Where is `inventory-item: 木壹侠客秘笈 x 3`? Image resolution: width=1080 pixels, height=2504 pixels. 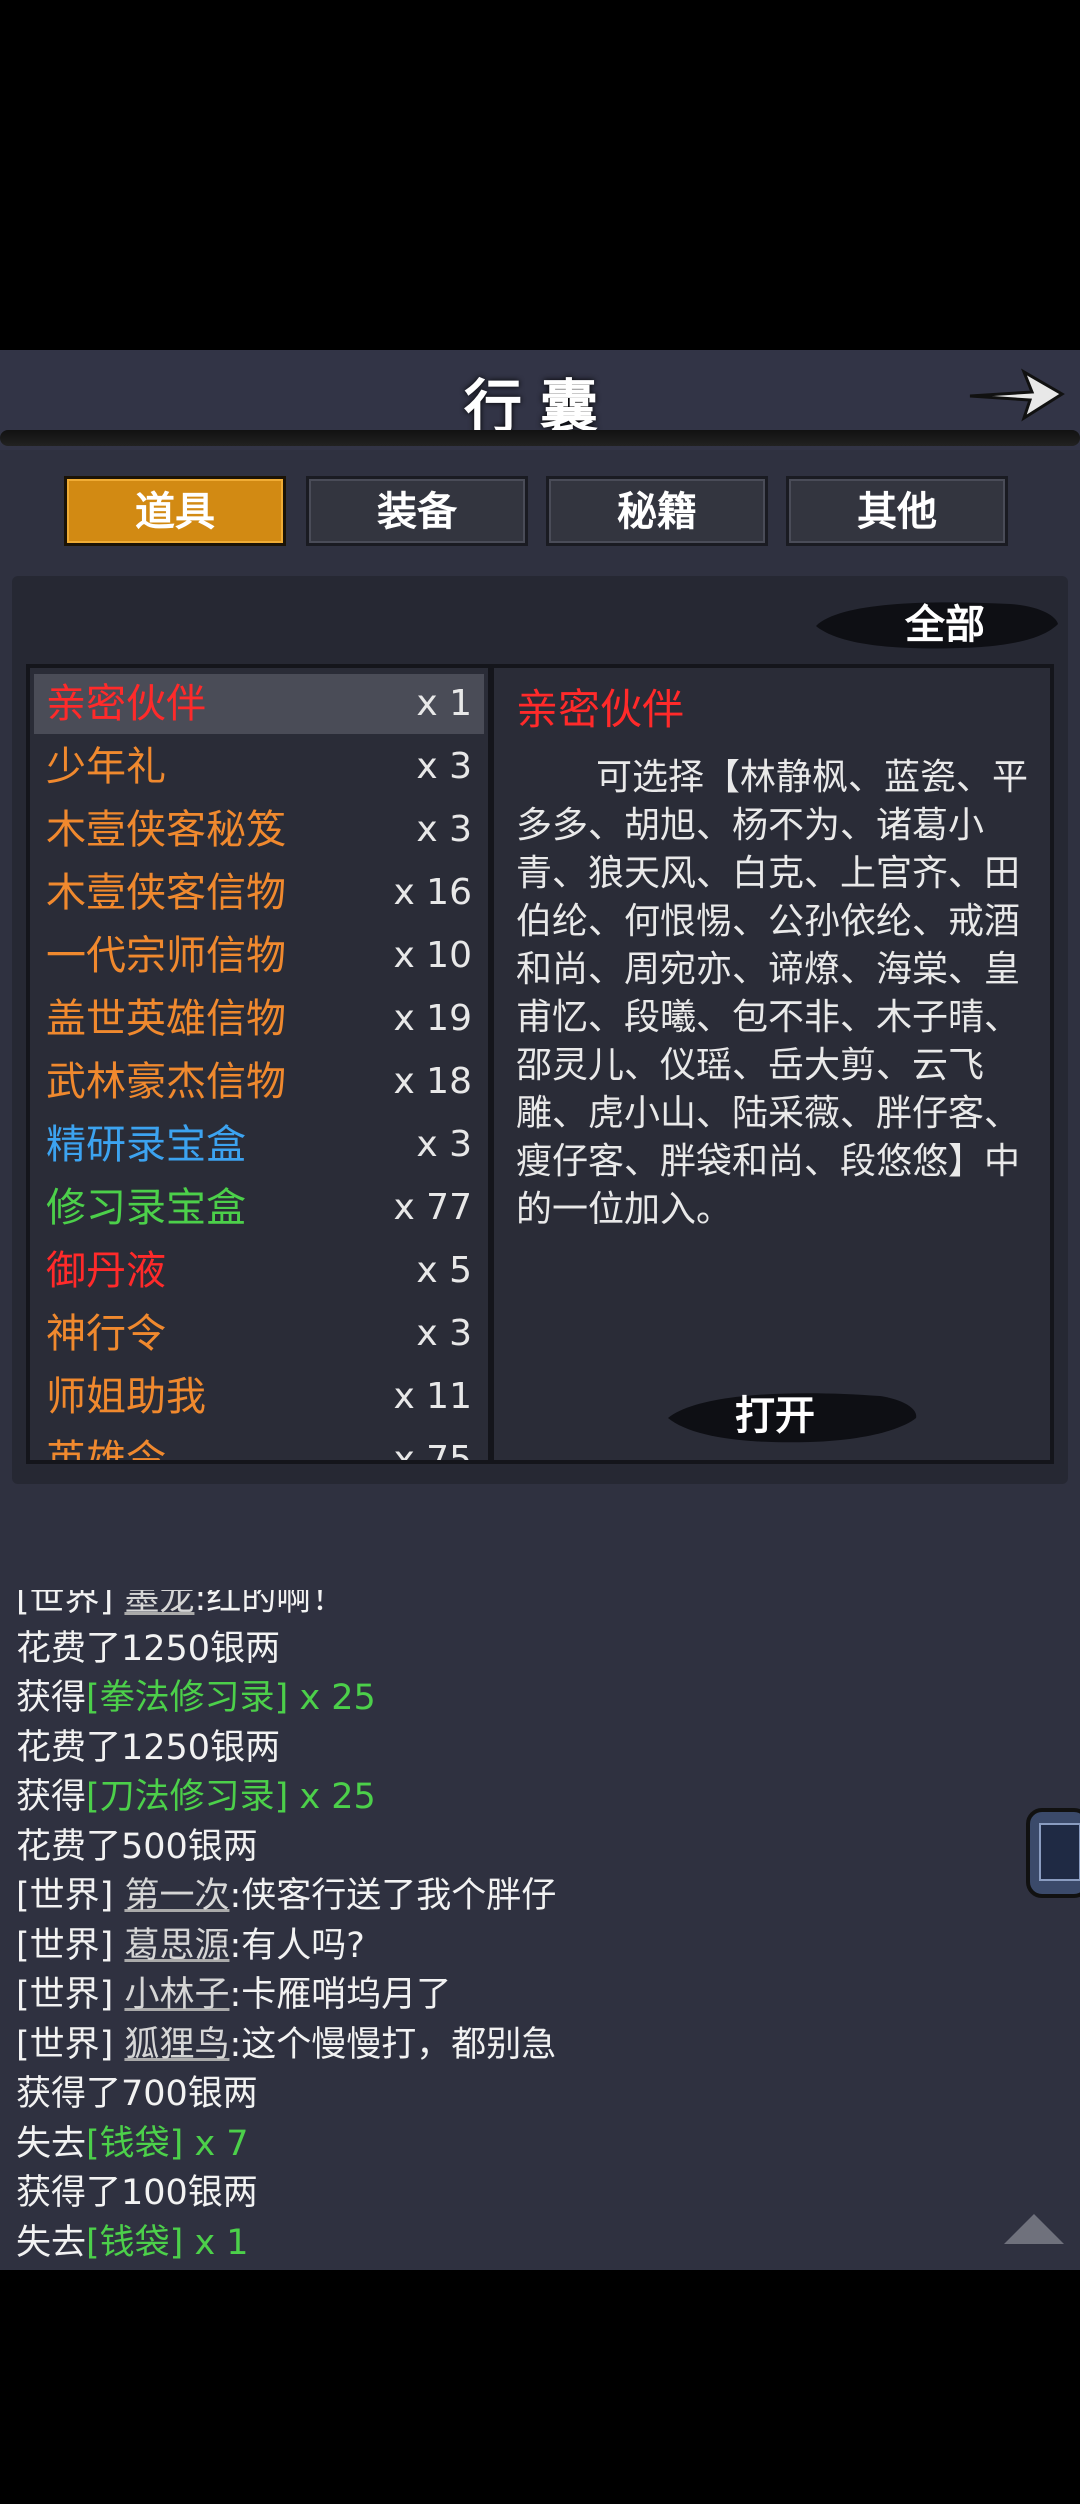
inventory-item: 木壹侠客秘笈 x 3 is located at coordinates (259, 830).